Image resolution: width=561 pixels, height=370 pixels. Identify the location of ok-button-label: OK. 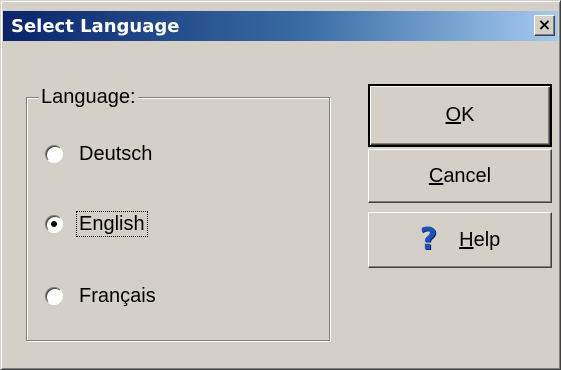
(460, 115).